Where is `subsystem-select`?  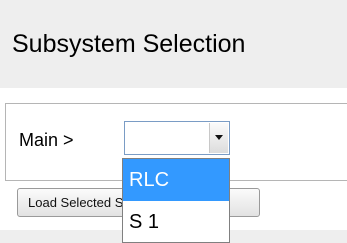
subsystem-select is located at coordinates (177, 138).